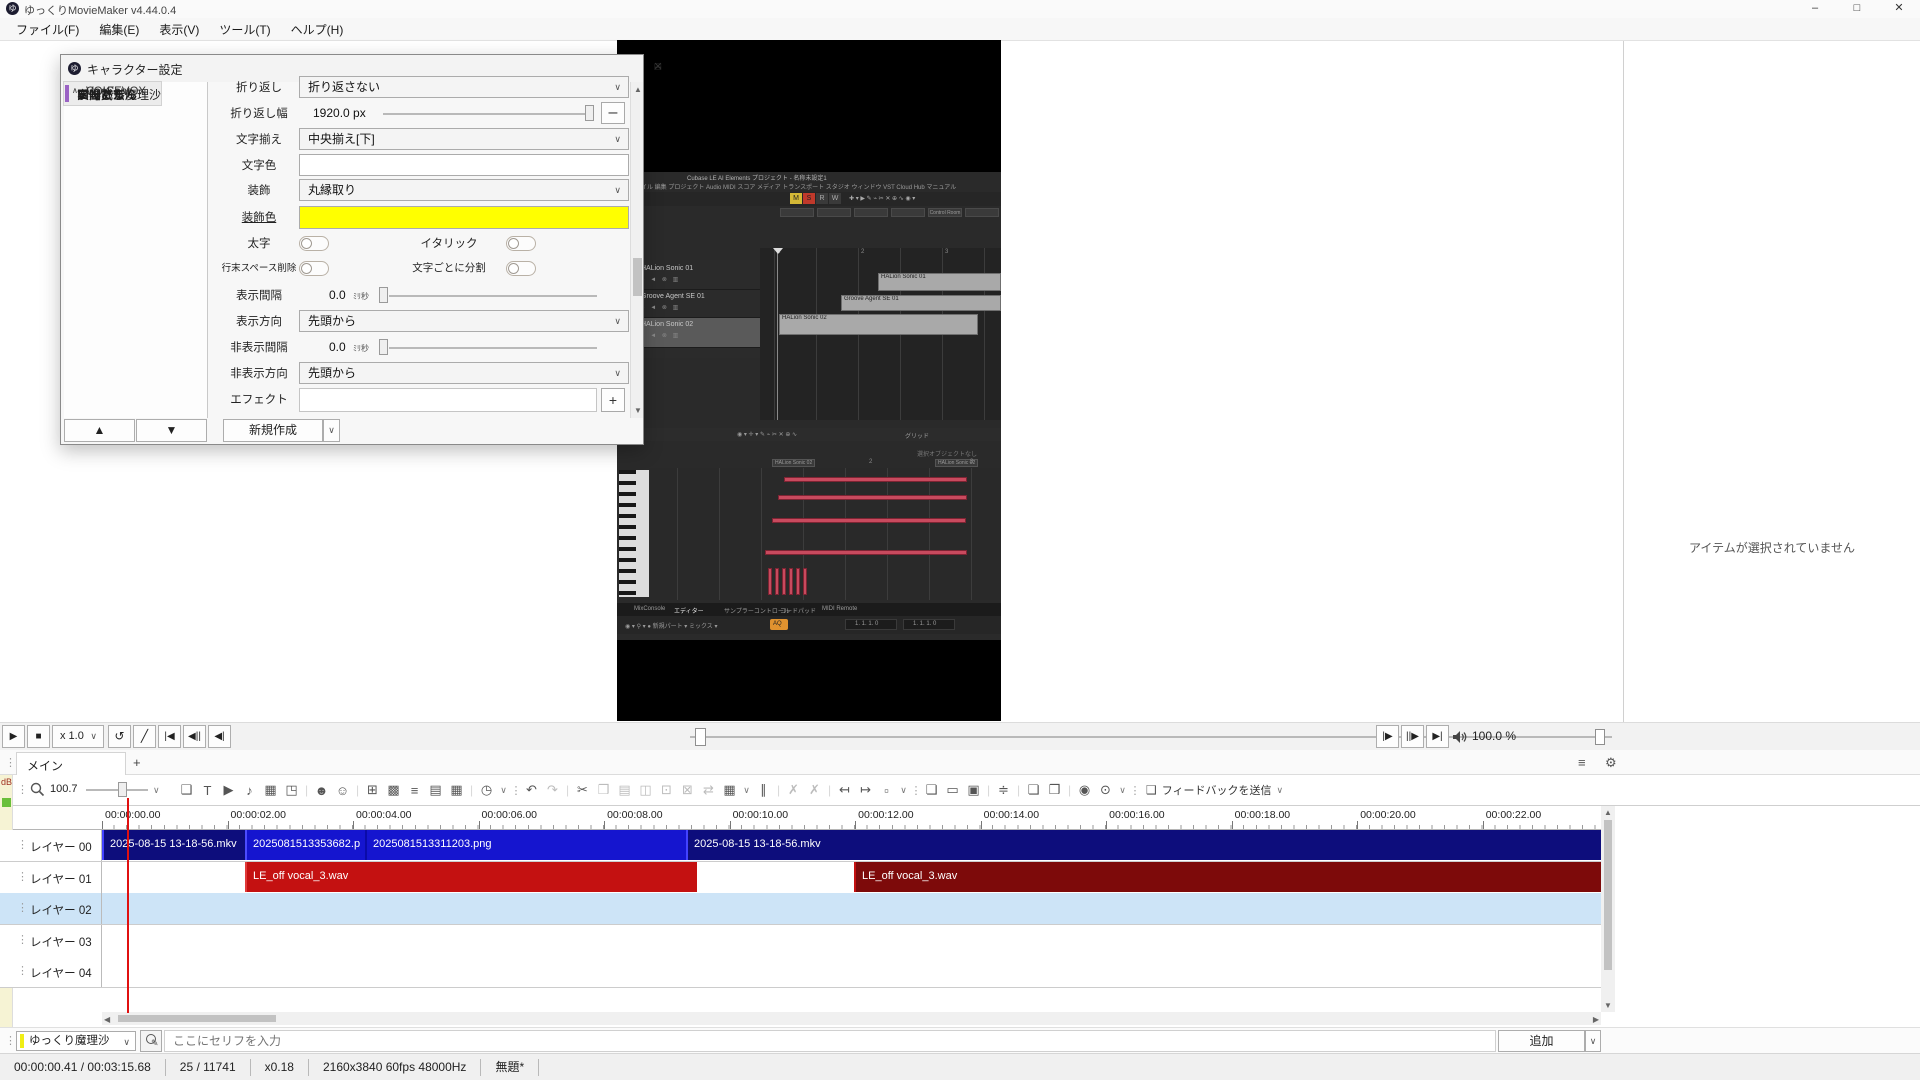 Image resolution: width=1920 pixels, height=1080 pixels. Describe the element at coordinates (658, 68) in the screenshot. I see `dialog-close-button: ✕` at that location.